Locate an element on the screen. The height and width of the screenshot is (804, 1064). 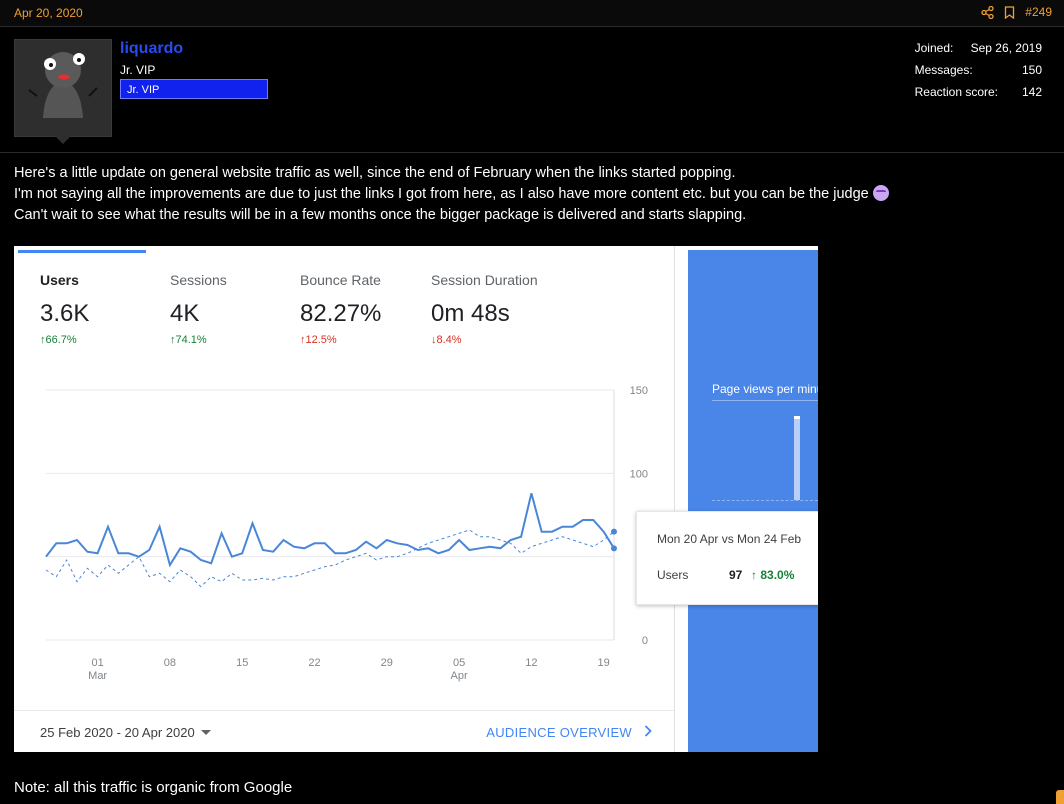
stat-joined: Joined: Sep 26, 2019 is located at coordinates (978, 52).